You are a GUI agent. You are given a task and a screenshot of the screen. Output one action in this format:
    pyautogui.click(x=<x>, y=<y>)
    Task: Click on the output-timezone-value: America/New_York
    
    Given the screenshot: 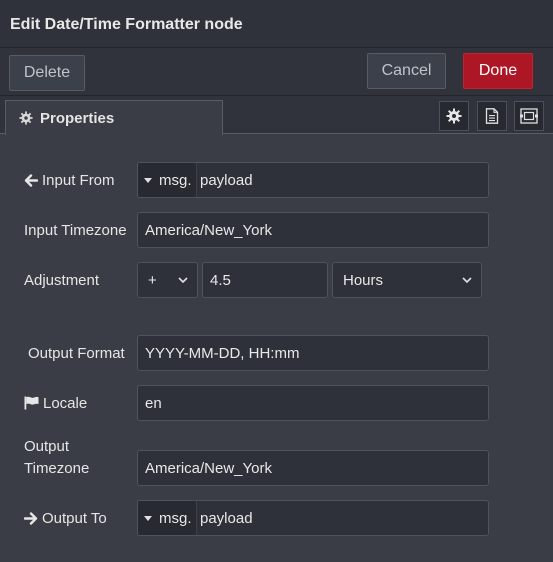 What is the action you would take?
    pyautogui.click(x=208, y=468)
    